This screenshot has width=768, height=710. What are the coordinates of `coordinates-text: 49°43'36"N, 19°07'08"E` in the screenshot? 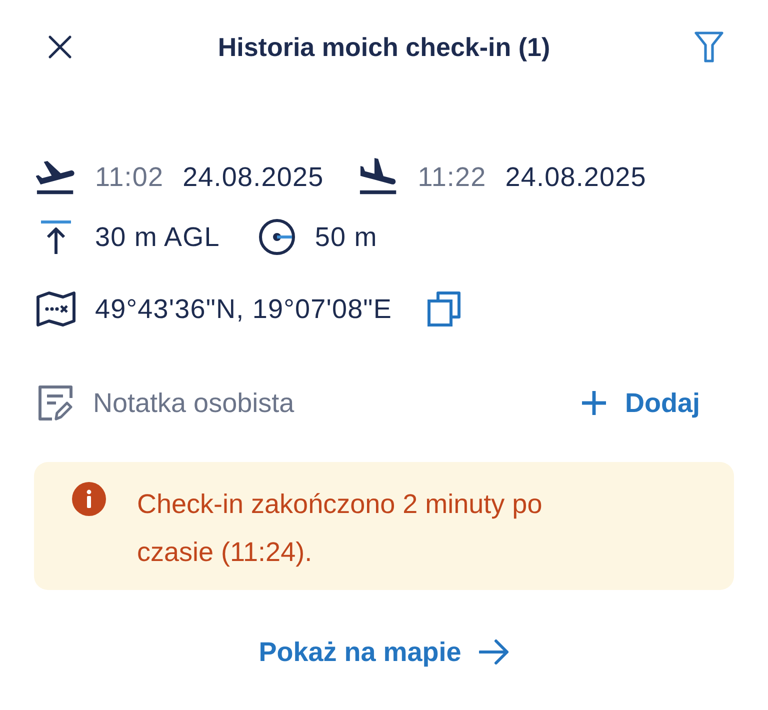 It's located at (243, 309).